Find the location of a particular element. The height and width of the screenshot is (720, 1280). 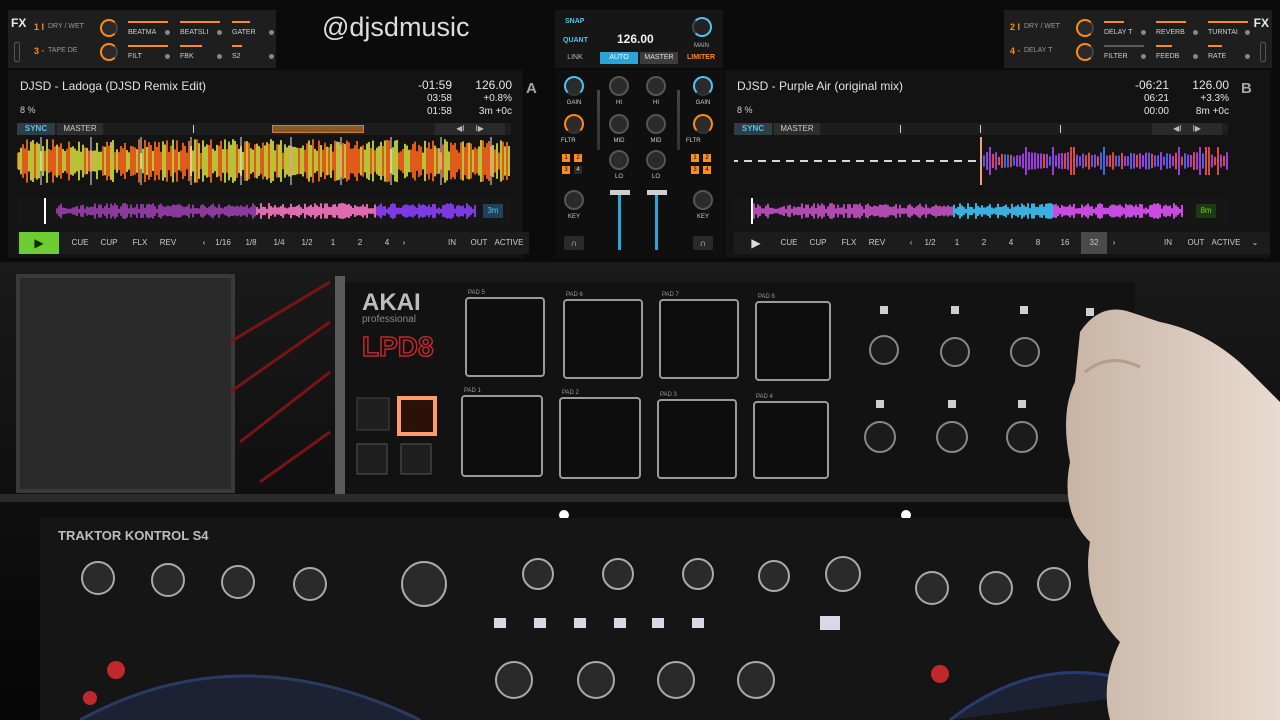

loop-size: 1/8 is located at coordinates (251, 243).